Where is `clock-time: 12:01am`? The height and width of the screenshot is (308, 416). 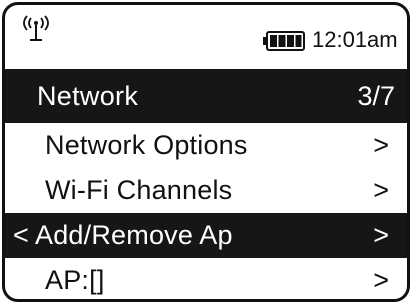
clock-time: 12:01am is located at coordinates (355, 39).